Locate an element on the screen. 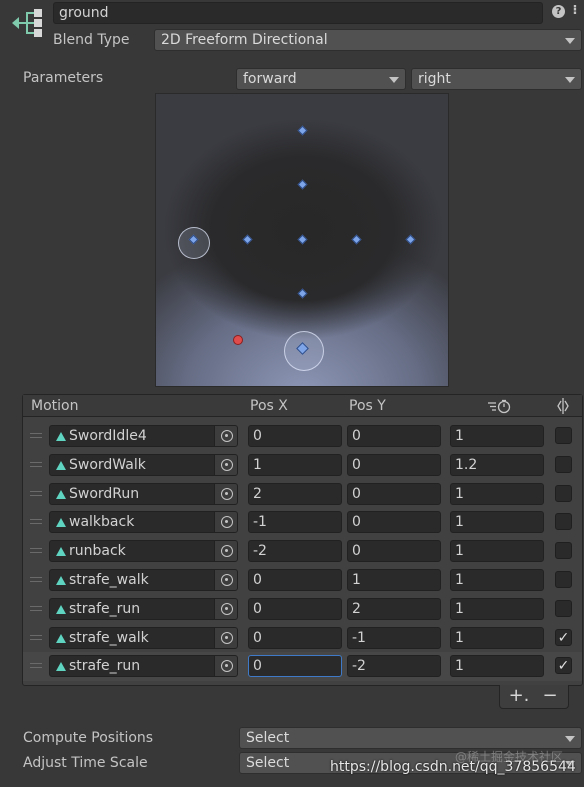 The width and height of the screenshot is (584, 787). pos-y-field: 1 is located at coordinates (394, 580).